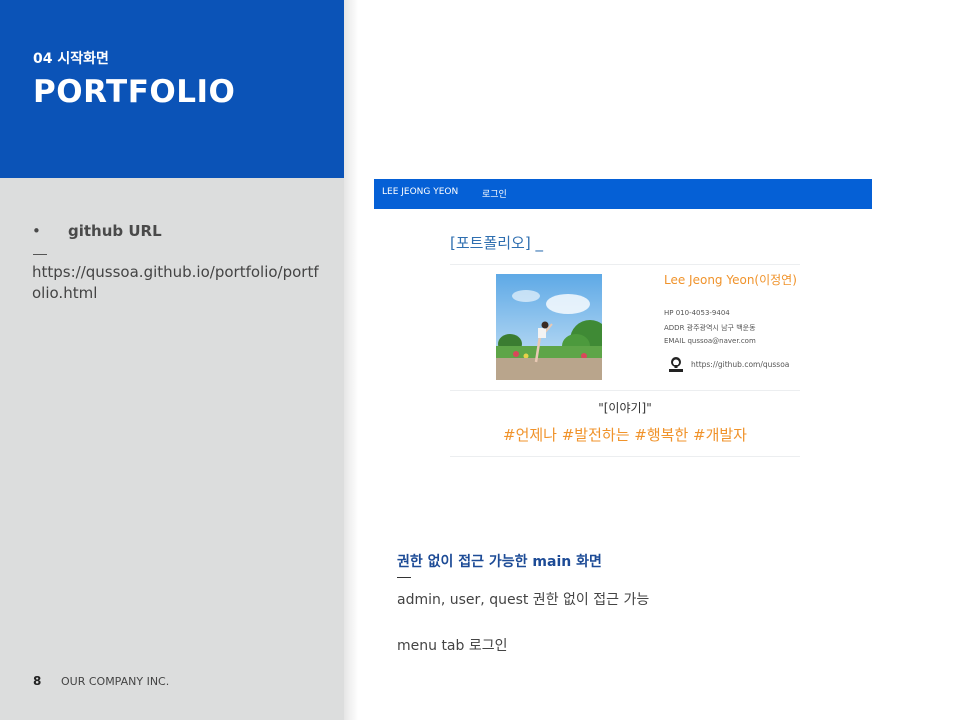 This screenshot has width=960, height=720. What do you see at coordinates (420, 192) in the screenshot?
I see `nav-brand-link: LEE JEONG YEON` at bounding box center [420, 192].